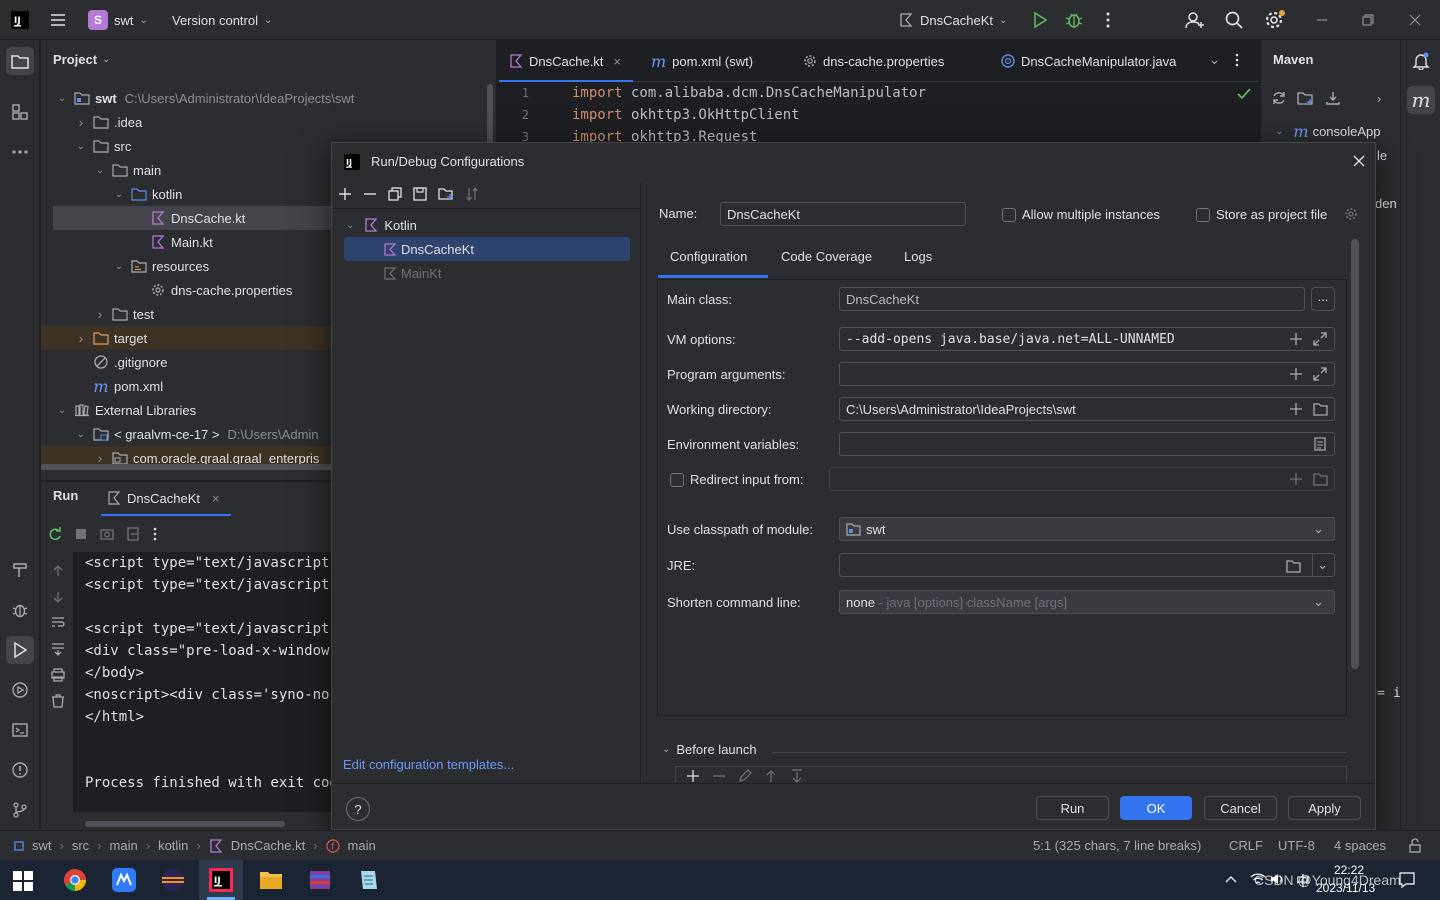 The width and height of the screenshot is (1440, 900). What do you see at coordinates (358, 809) in the screenshot?
I see `help-button: ?` at bounding box center [358, 809].